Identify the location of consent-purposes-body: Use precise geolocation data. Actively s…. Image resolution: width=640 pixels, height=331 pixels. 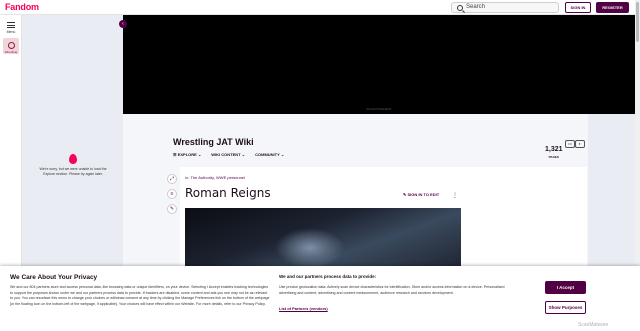
(392, 290).